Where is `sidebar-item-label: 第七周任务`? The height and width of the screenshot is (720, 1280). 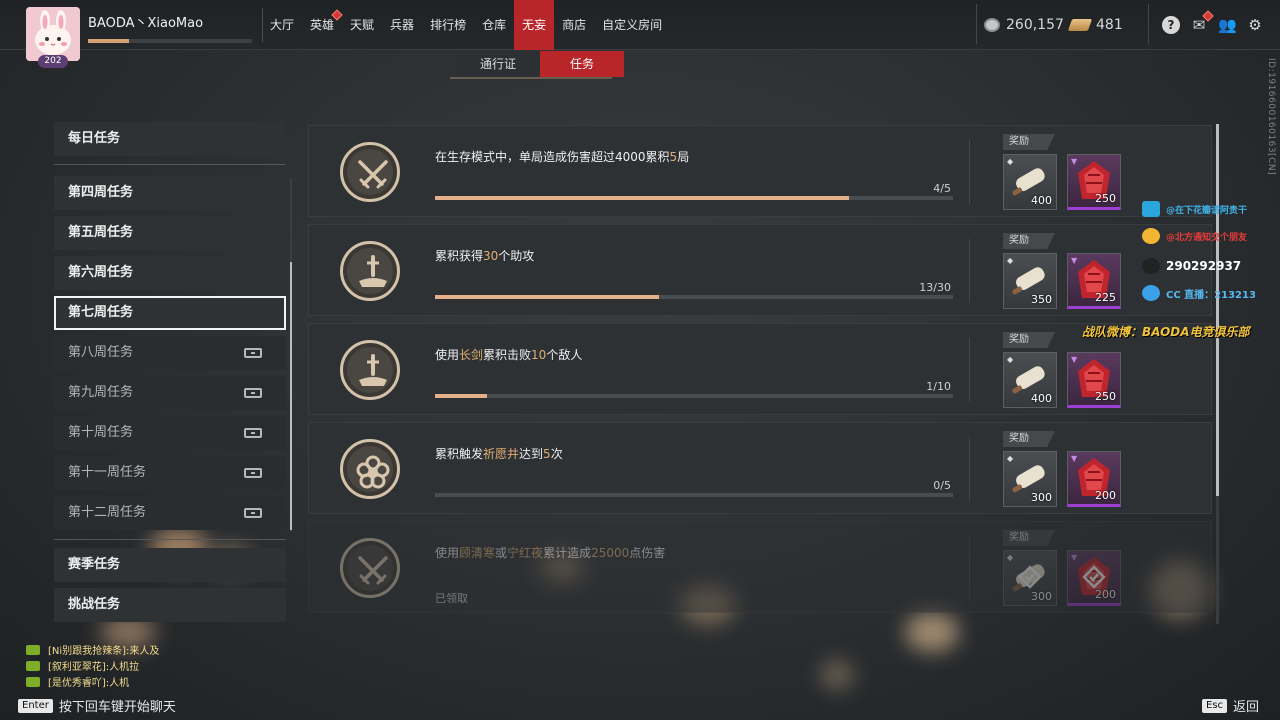 sidebar-item-label: 第七周任务 is located at coordinates (101, 312).